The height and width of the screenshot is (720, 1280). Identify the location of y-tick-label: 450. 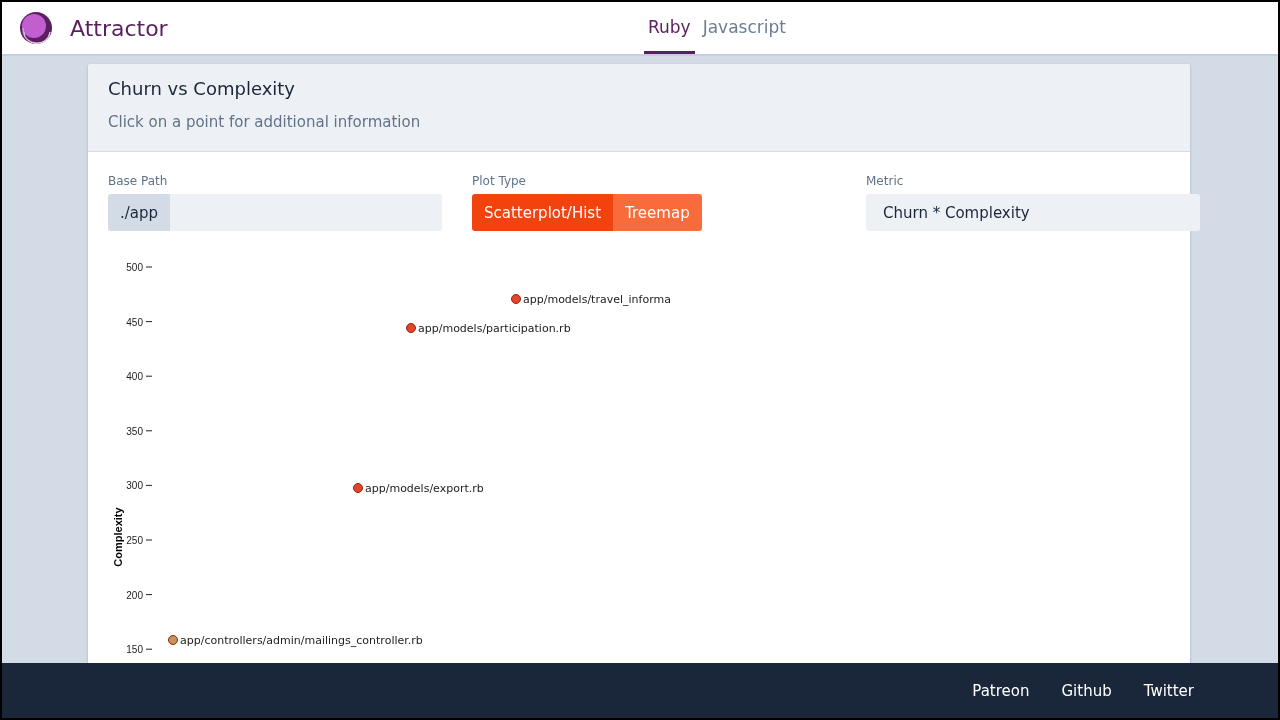
(134, 322).